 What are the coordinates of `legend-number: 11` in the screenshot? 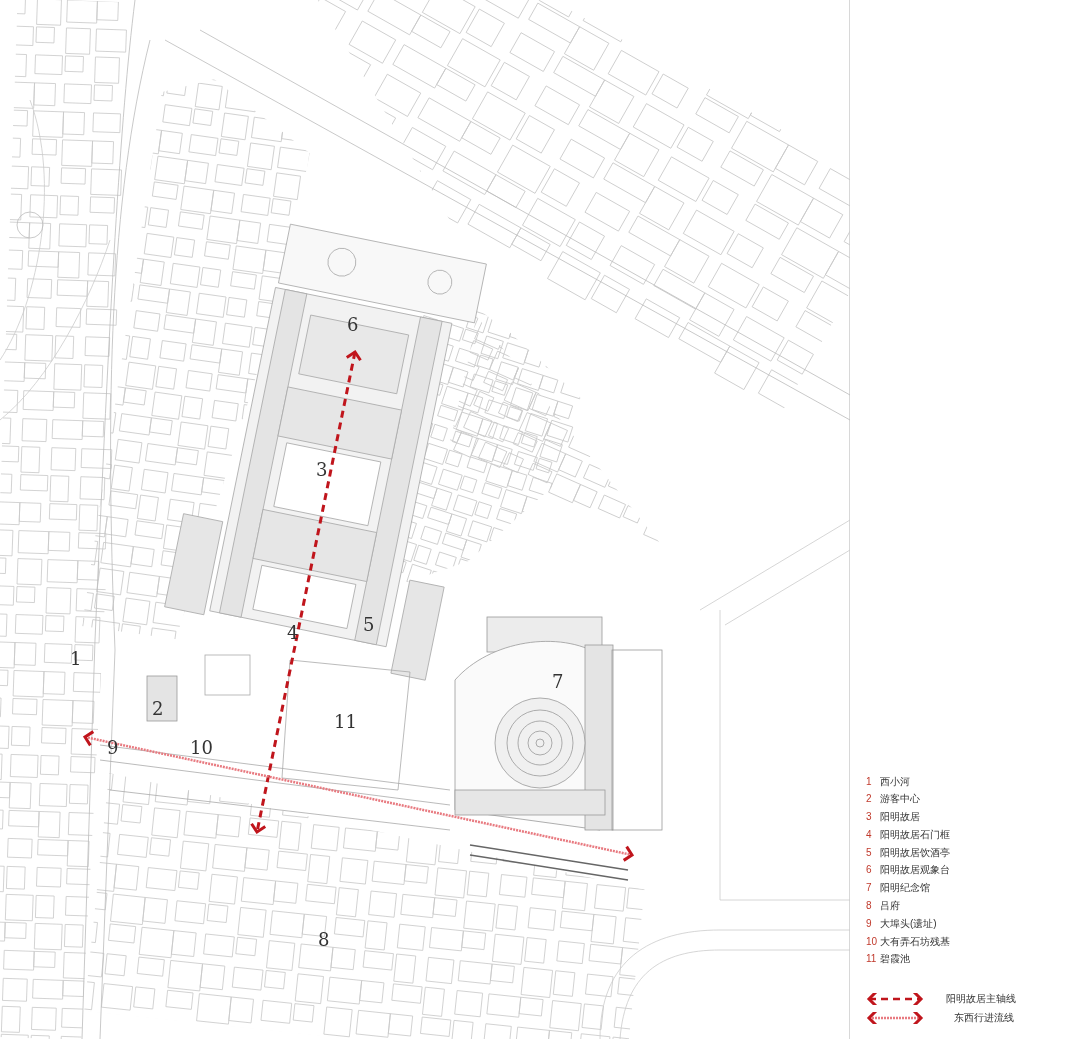 It's located at (872, 959).